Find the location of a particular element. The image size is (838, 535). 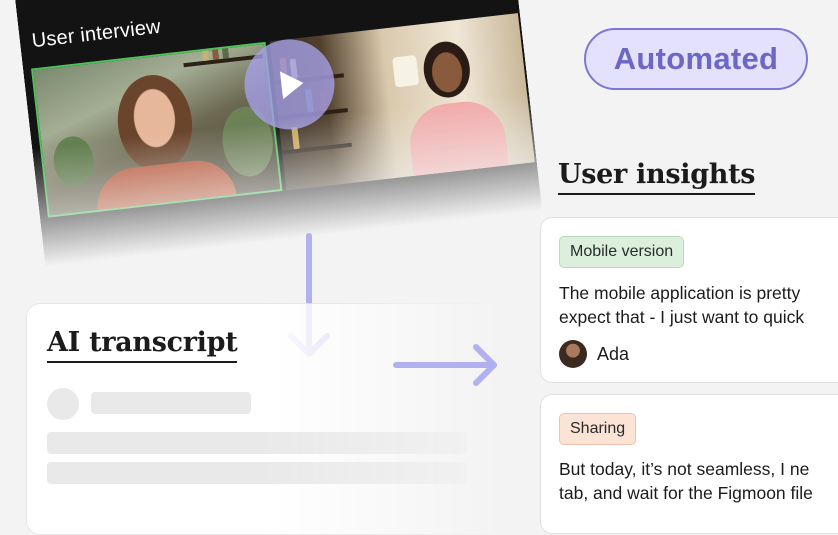

play-icon is located at coordinates (291, 85).